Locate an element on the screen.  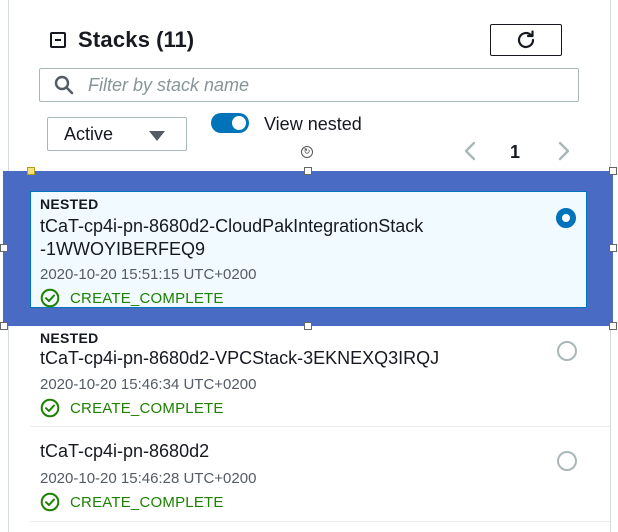
search-box is located at coordinates (309, 85).